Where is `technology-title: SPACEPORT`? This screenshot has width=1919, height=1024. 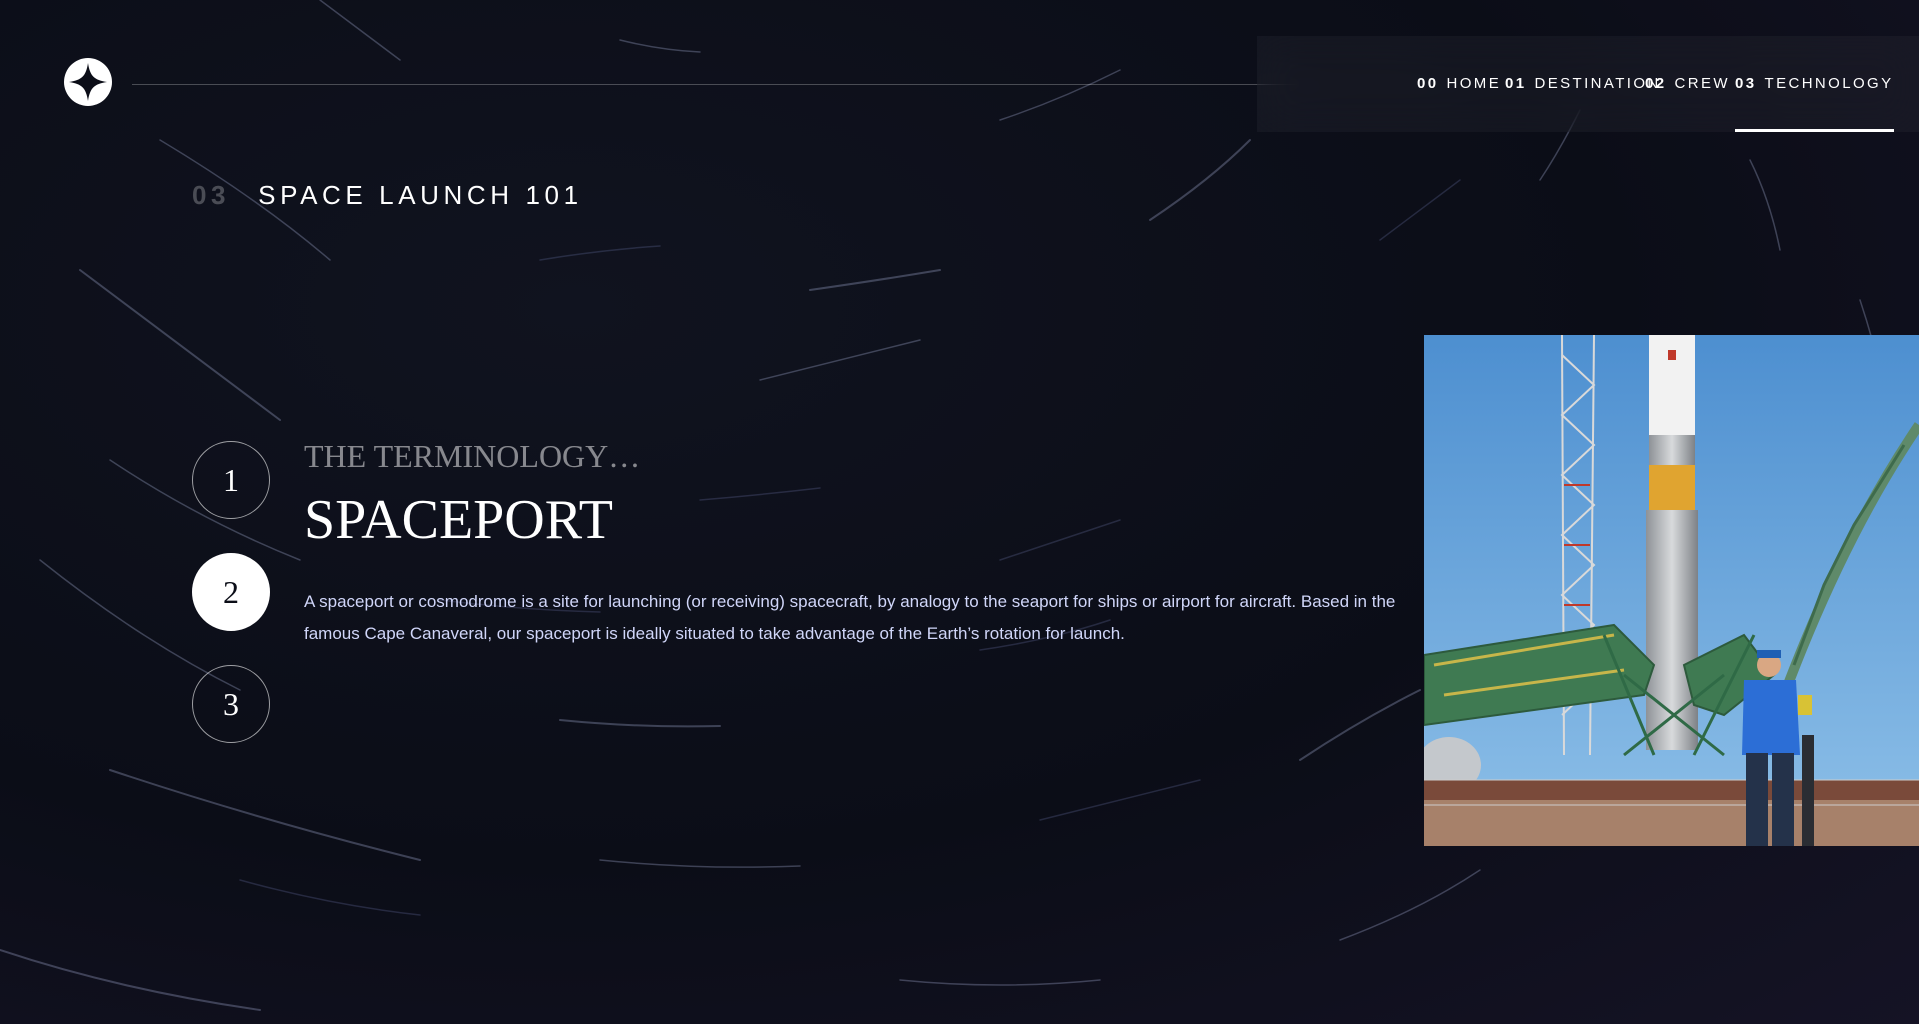 technology-title: SPACEPORT is located at coordinates (458, 520).